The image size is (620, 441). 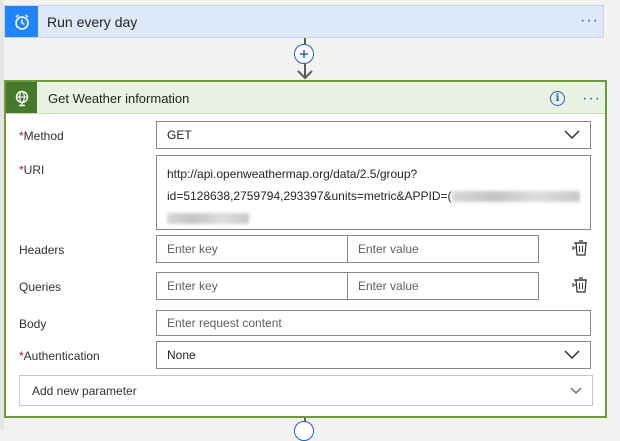 I want to click on arrow-down-icon, so click(x=305, y=72).